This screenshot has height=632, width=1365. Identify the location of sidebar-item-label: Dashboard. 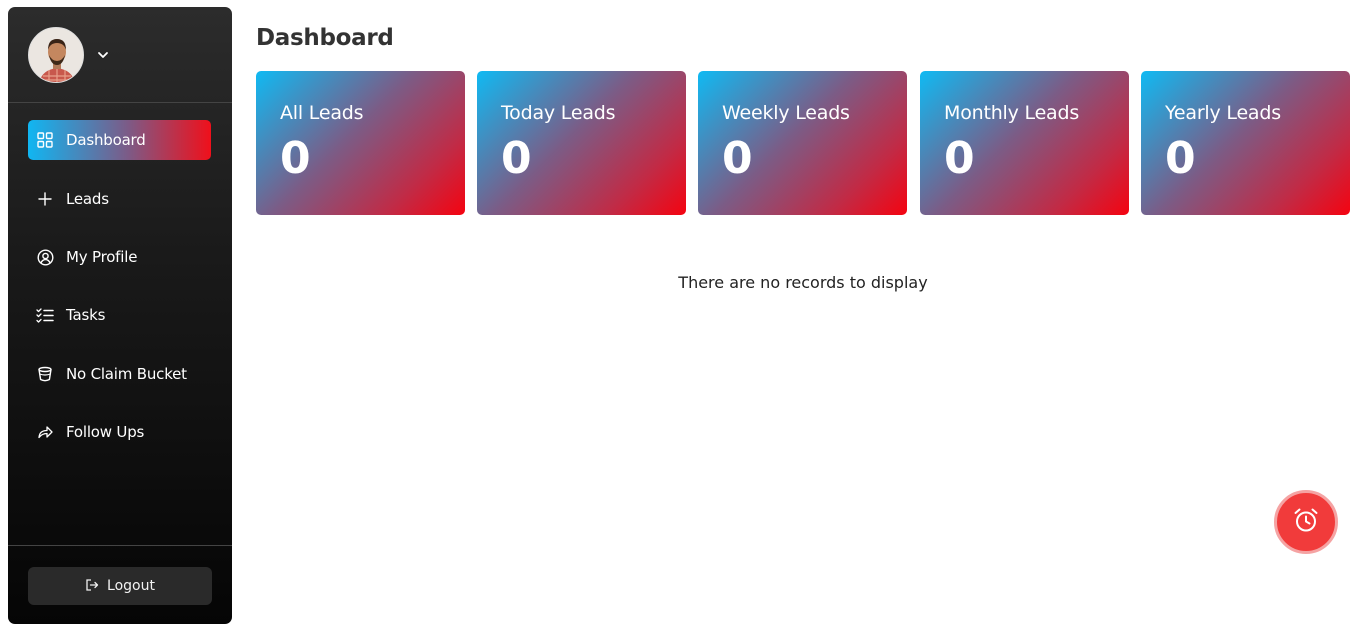
(106, 140).